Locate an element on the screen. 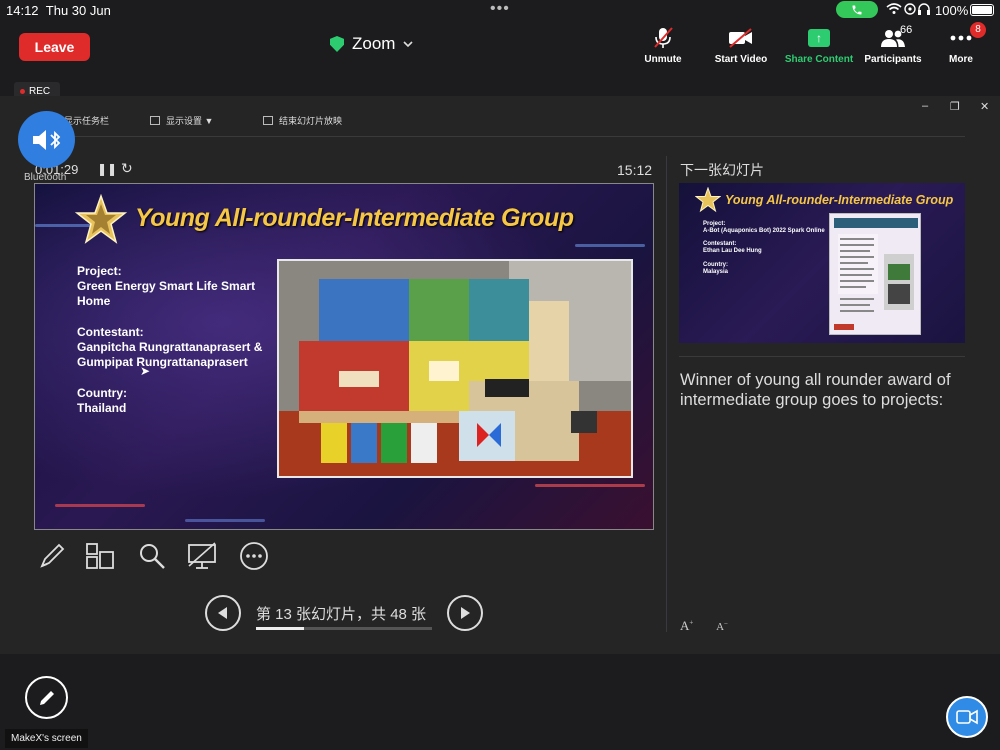 The image size is (1000, 750). next-slide-title: Young All-rounder-Intermediate Group is located at coordinates (839, 200).